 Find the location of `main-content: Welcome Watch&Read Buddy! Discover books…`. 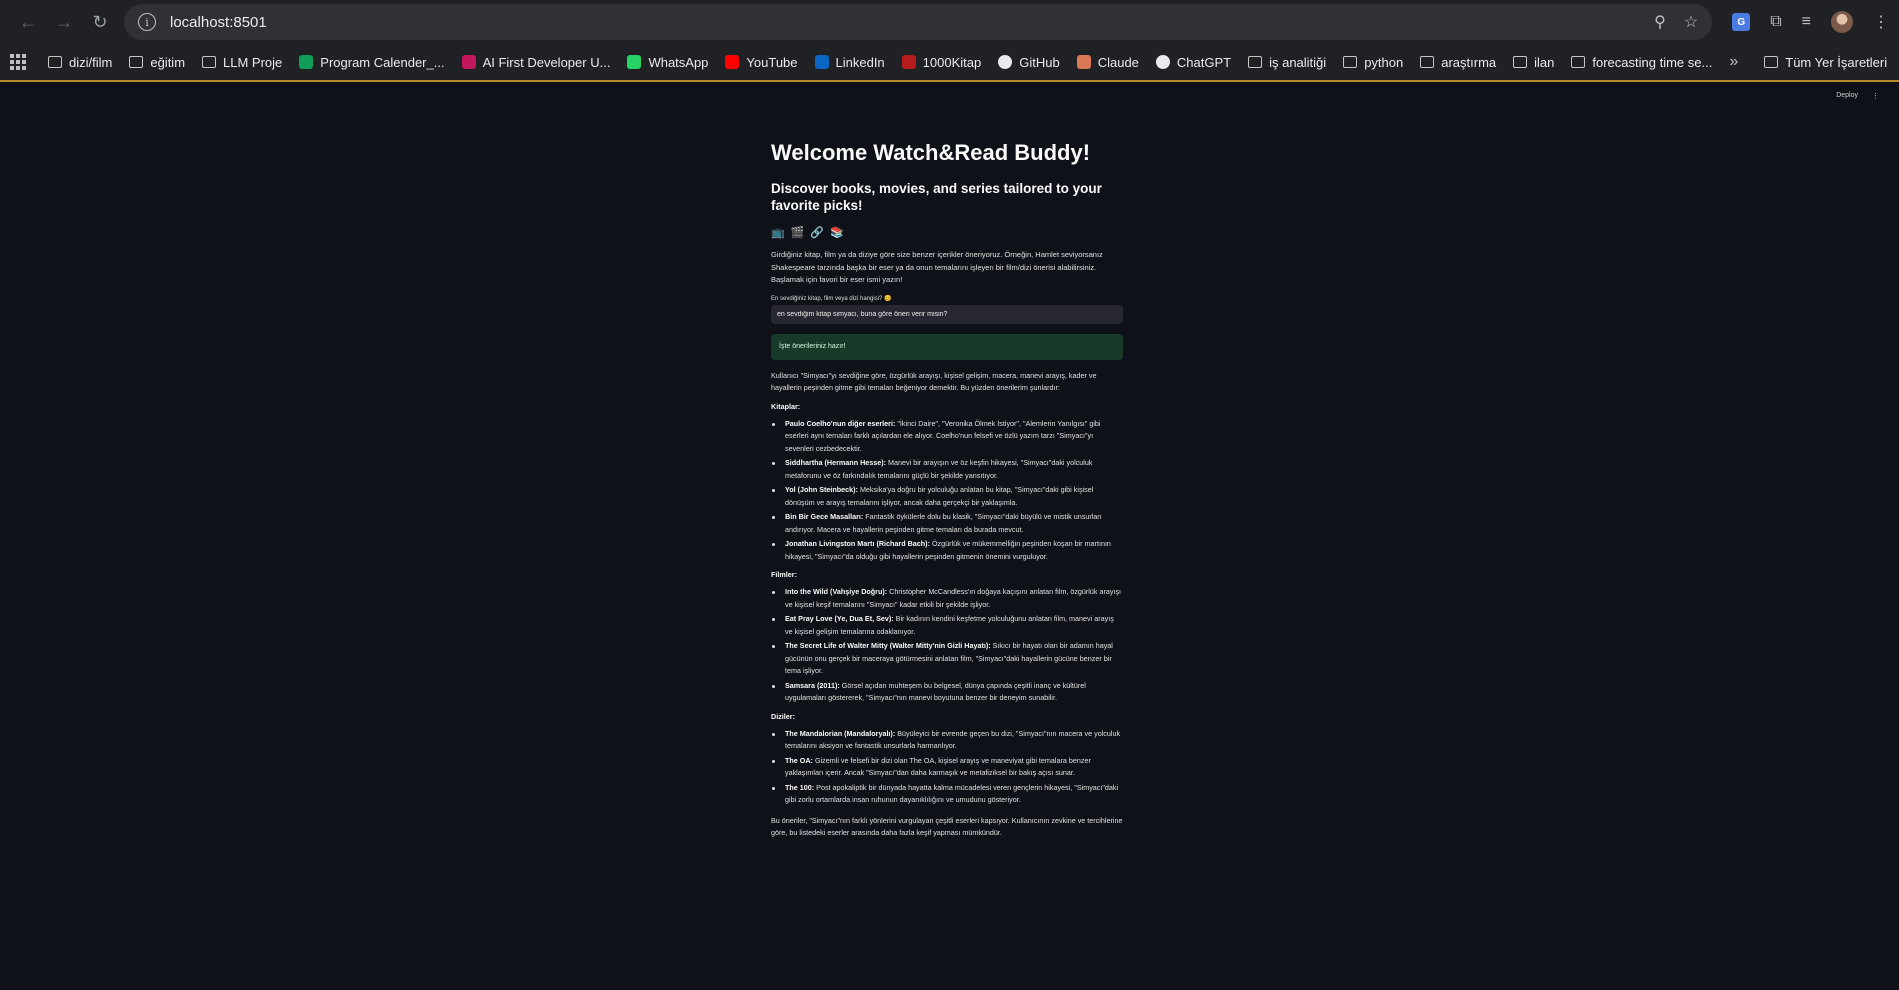

main-content: Welcome Watch&Read Buddy! Discover books… is located at coordinates (947, 493).